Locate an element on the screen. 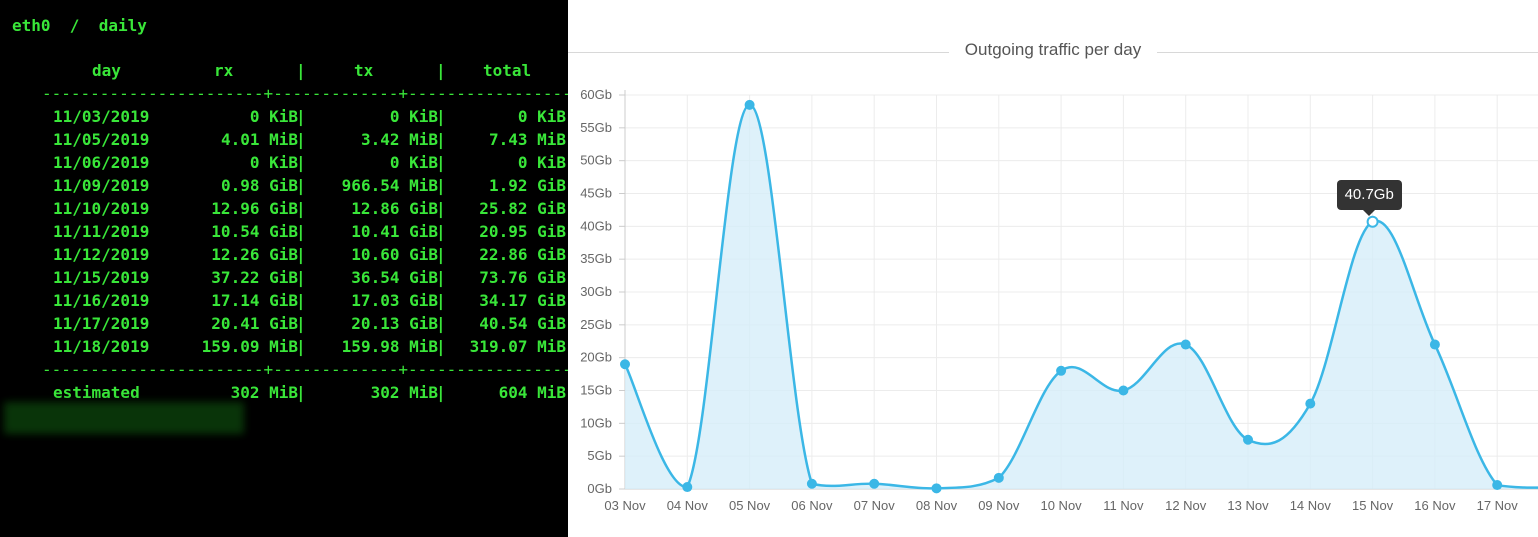  blurred-redaction is located at coordinates (124, 418).